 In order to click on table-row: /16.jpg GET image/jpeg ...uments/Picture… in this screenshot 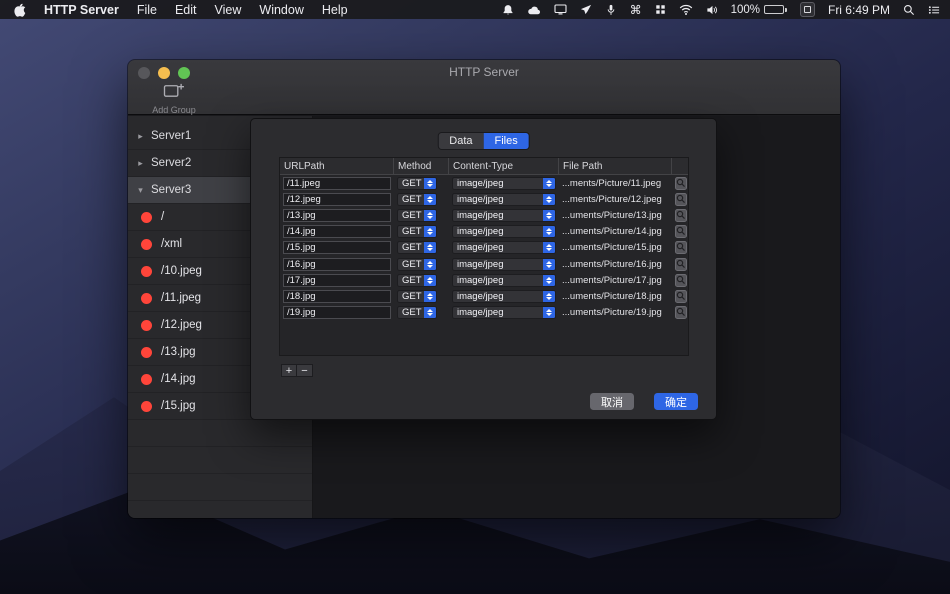, I will do `click(484, 264)`.